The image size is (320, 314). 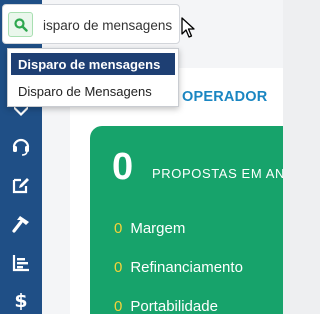 I want to click on card-row-portabilidade: 0 Portabilidade, so click(x=166, y=305).